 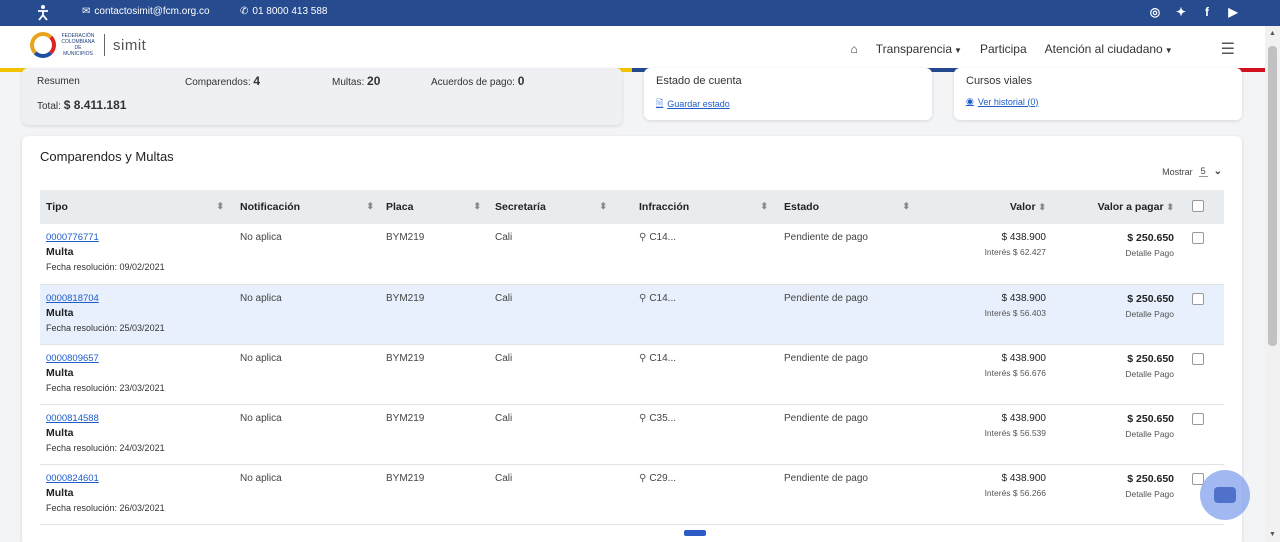 What do you see at coordinates (95, 105) in the screenshot?
I see `total-value: $ 8.411.181` at bounding box center [95, 105].